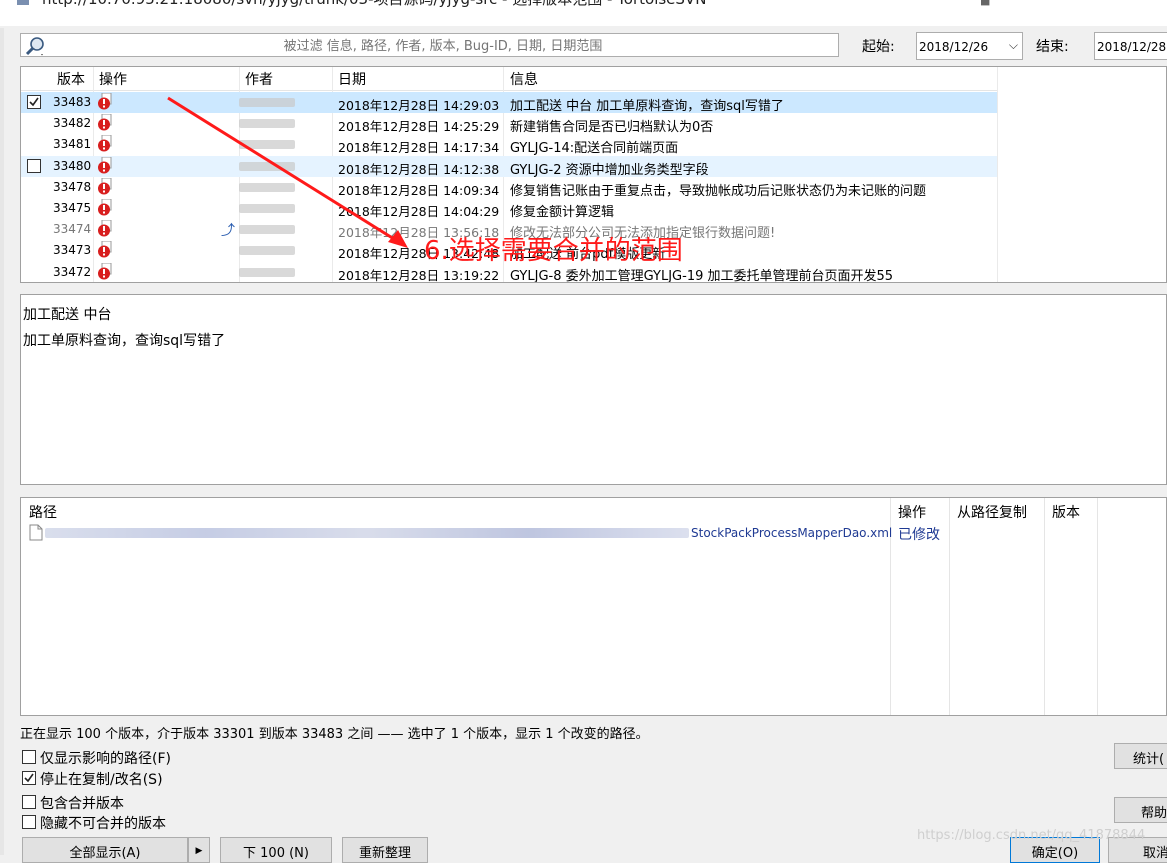  What do you see at coordinates (1013, 45) in the screenshot?
I see `chevron-down-icon: ⌵` at bounding box center [1013, 45].